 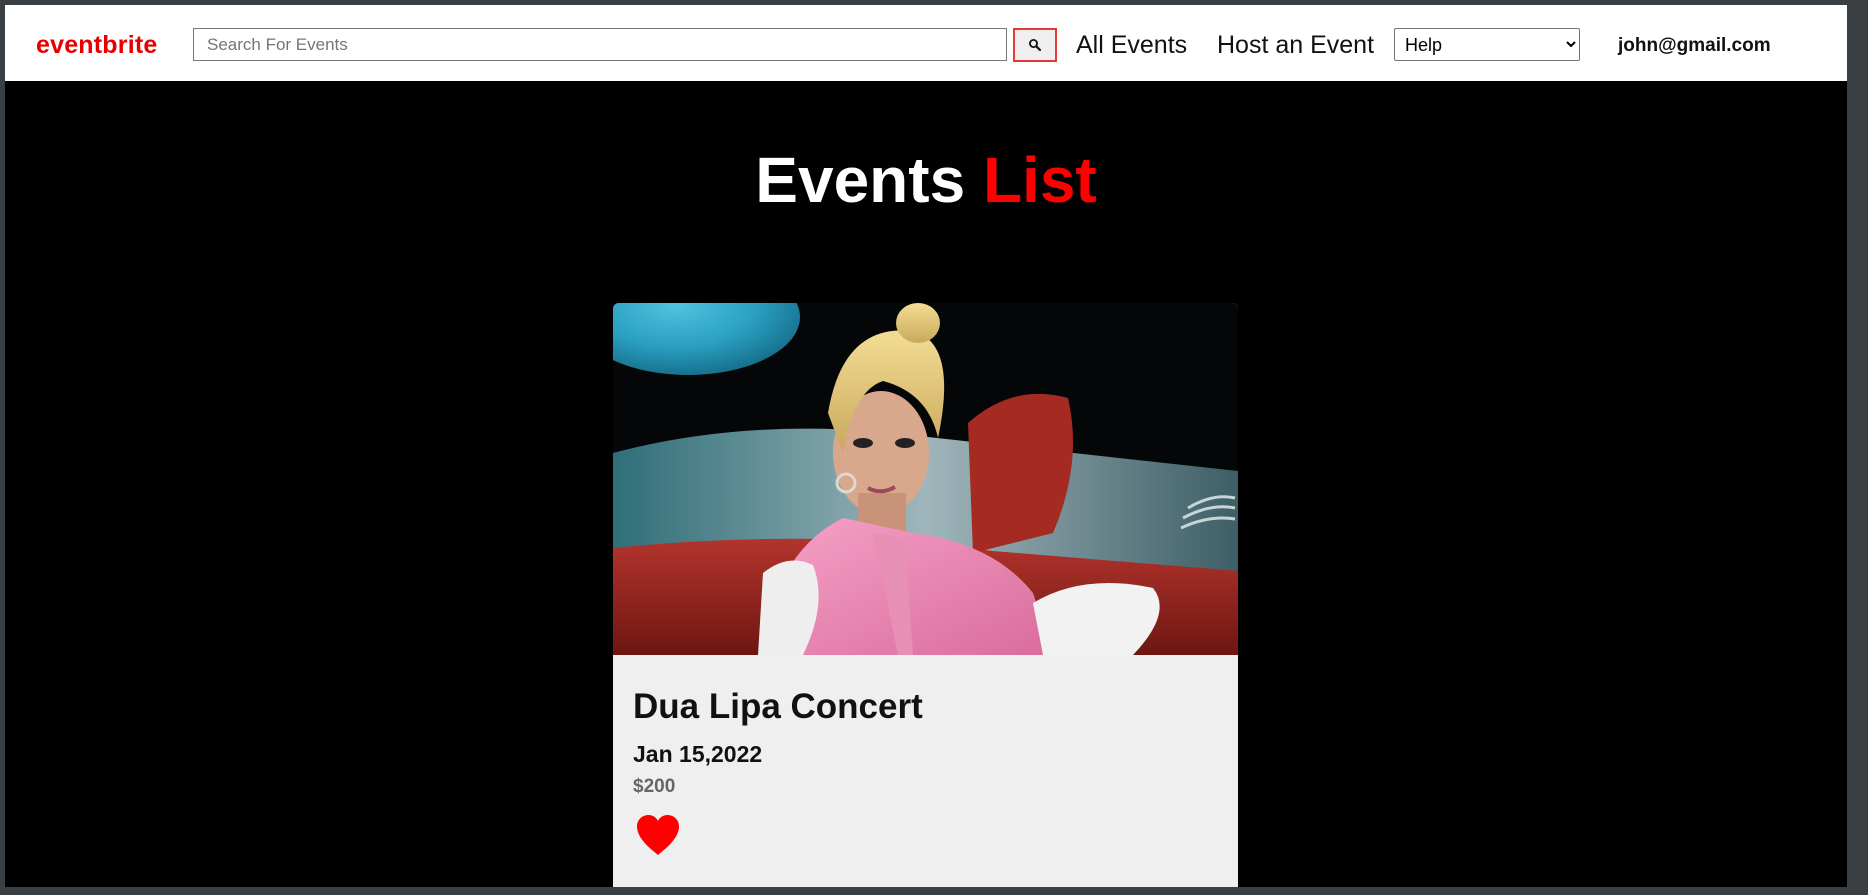 I want to click on page-title: Events List, so click(x=926, y=180).